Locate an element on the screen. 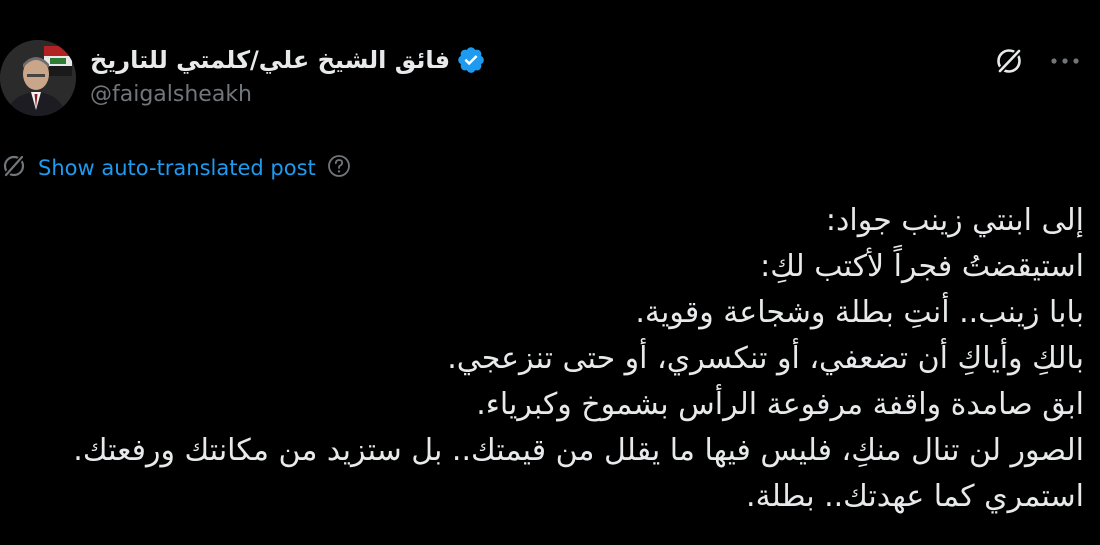 This screenshot has height=545, width=1100. post-line: بابا زينب.. أنتِ بطلة وشجاعة وقوية. is located at coordinates (859, 312).